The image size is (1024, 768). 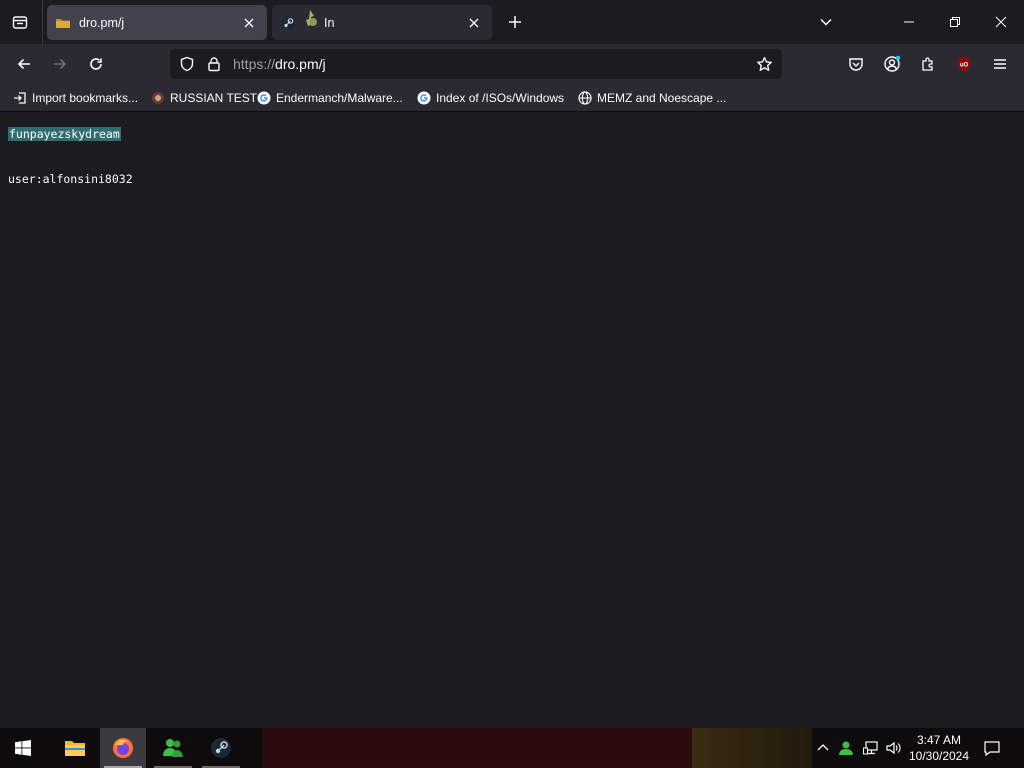 What do you see at coordinates (187, 64) in the screenshot?
I see `tracking-protection-icon` at bounding box center [187, 64].